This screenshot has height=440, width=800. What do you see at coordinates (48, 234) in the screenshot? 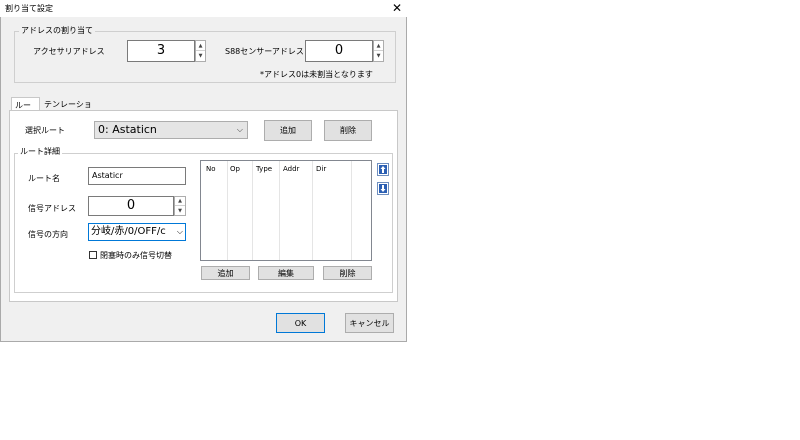
I see `signal-direction-label: 信号の方向` at bounding box center [48, 234].